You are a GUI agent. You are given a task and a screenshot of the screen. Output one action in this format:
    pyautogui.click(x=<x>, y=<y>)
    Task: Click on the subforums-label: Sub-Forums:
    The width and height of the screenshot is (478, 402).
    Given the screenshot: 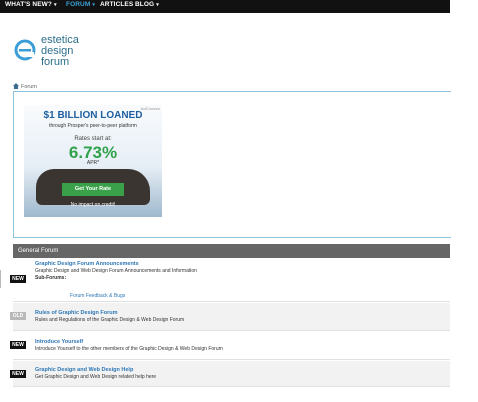 What is the action you would take?
    pyautogui.click(x=51, y=278)
    